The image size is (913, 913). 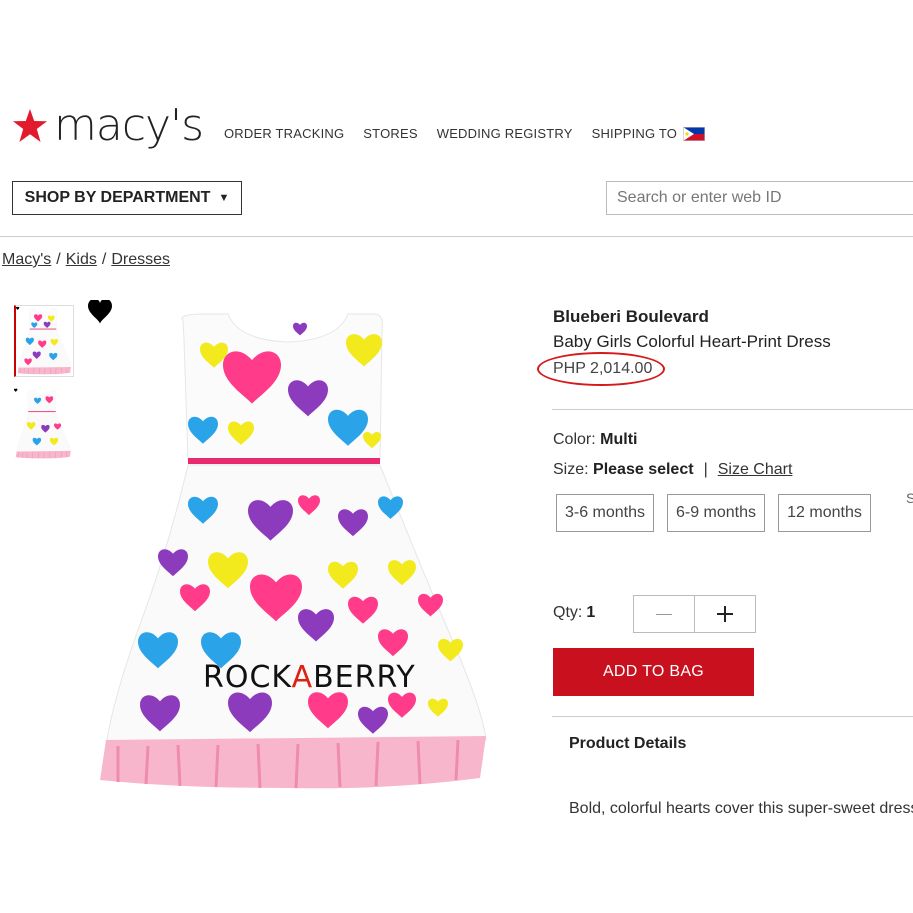 I want to click on add-to-bag-button: ADD TO BAG, so click(x=653, y=672).